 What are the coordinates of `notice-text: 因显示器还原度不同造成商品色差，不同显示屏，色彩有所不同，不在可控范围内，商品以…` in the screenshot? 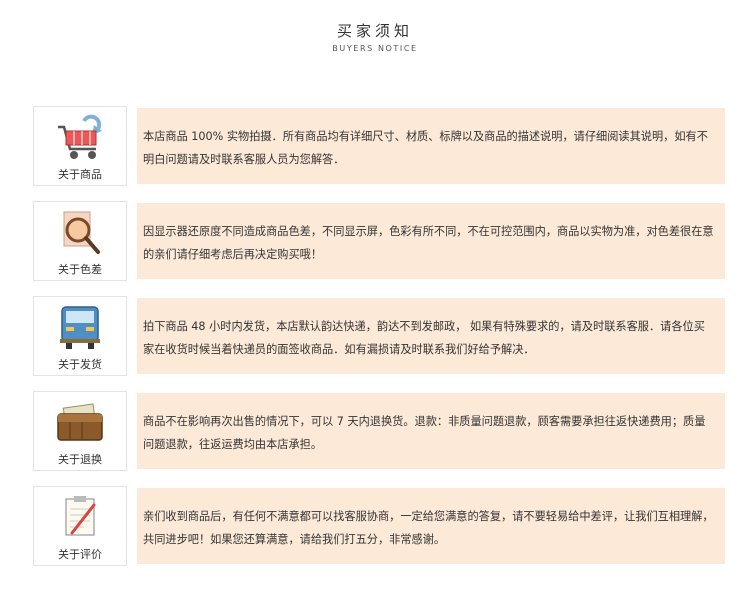 It's located at (431, 241).